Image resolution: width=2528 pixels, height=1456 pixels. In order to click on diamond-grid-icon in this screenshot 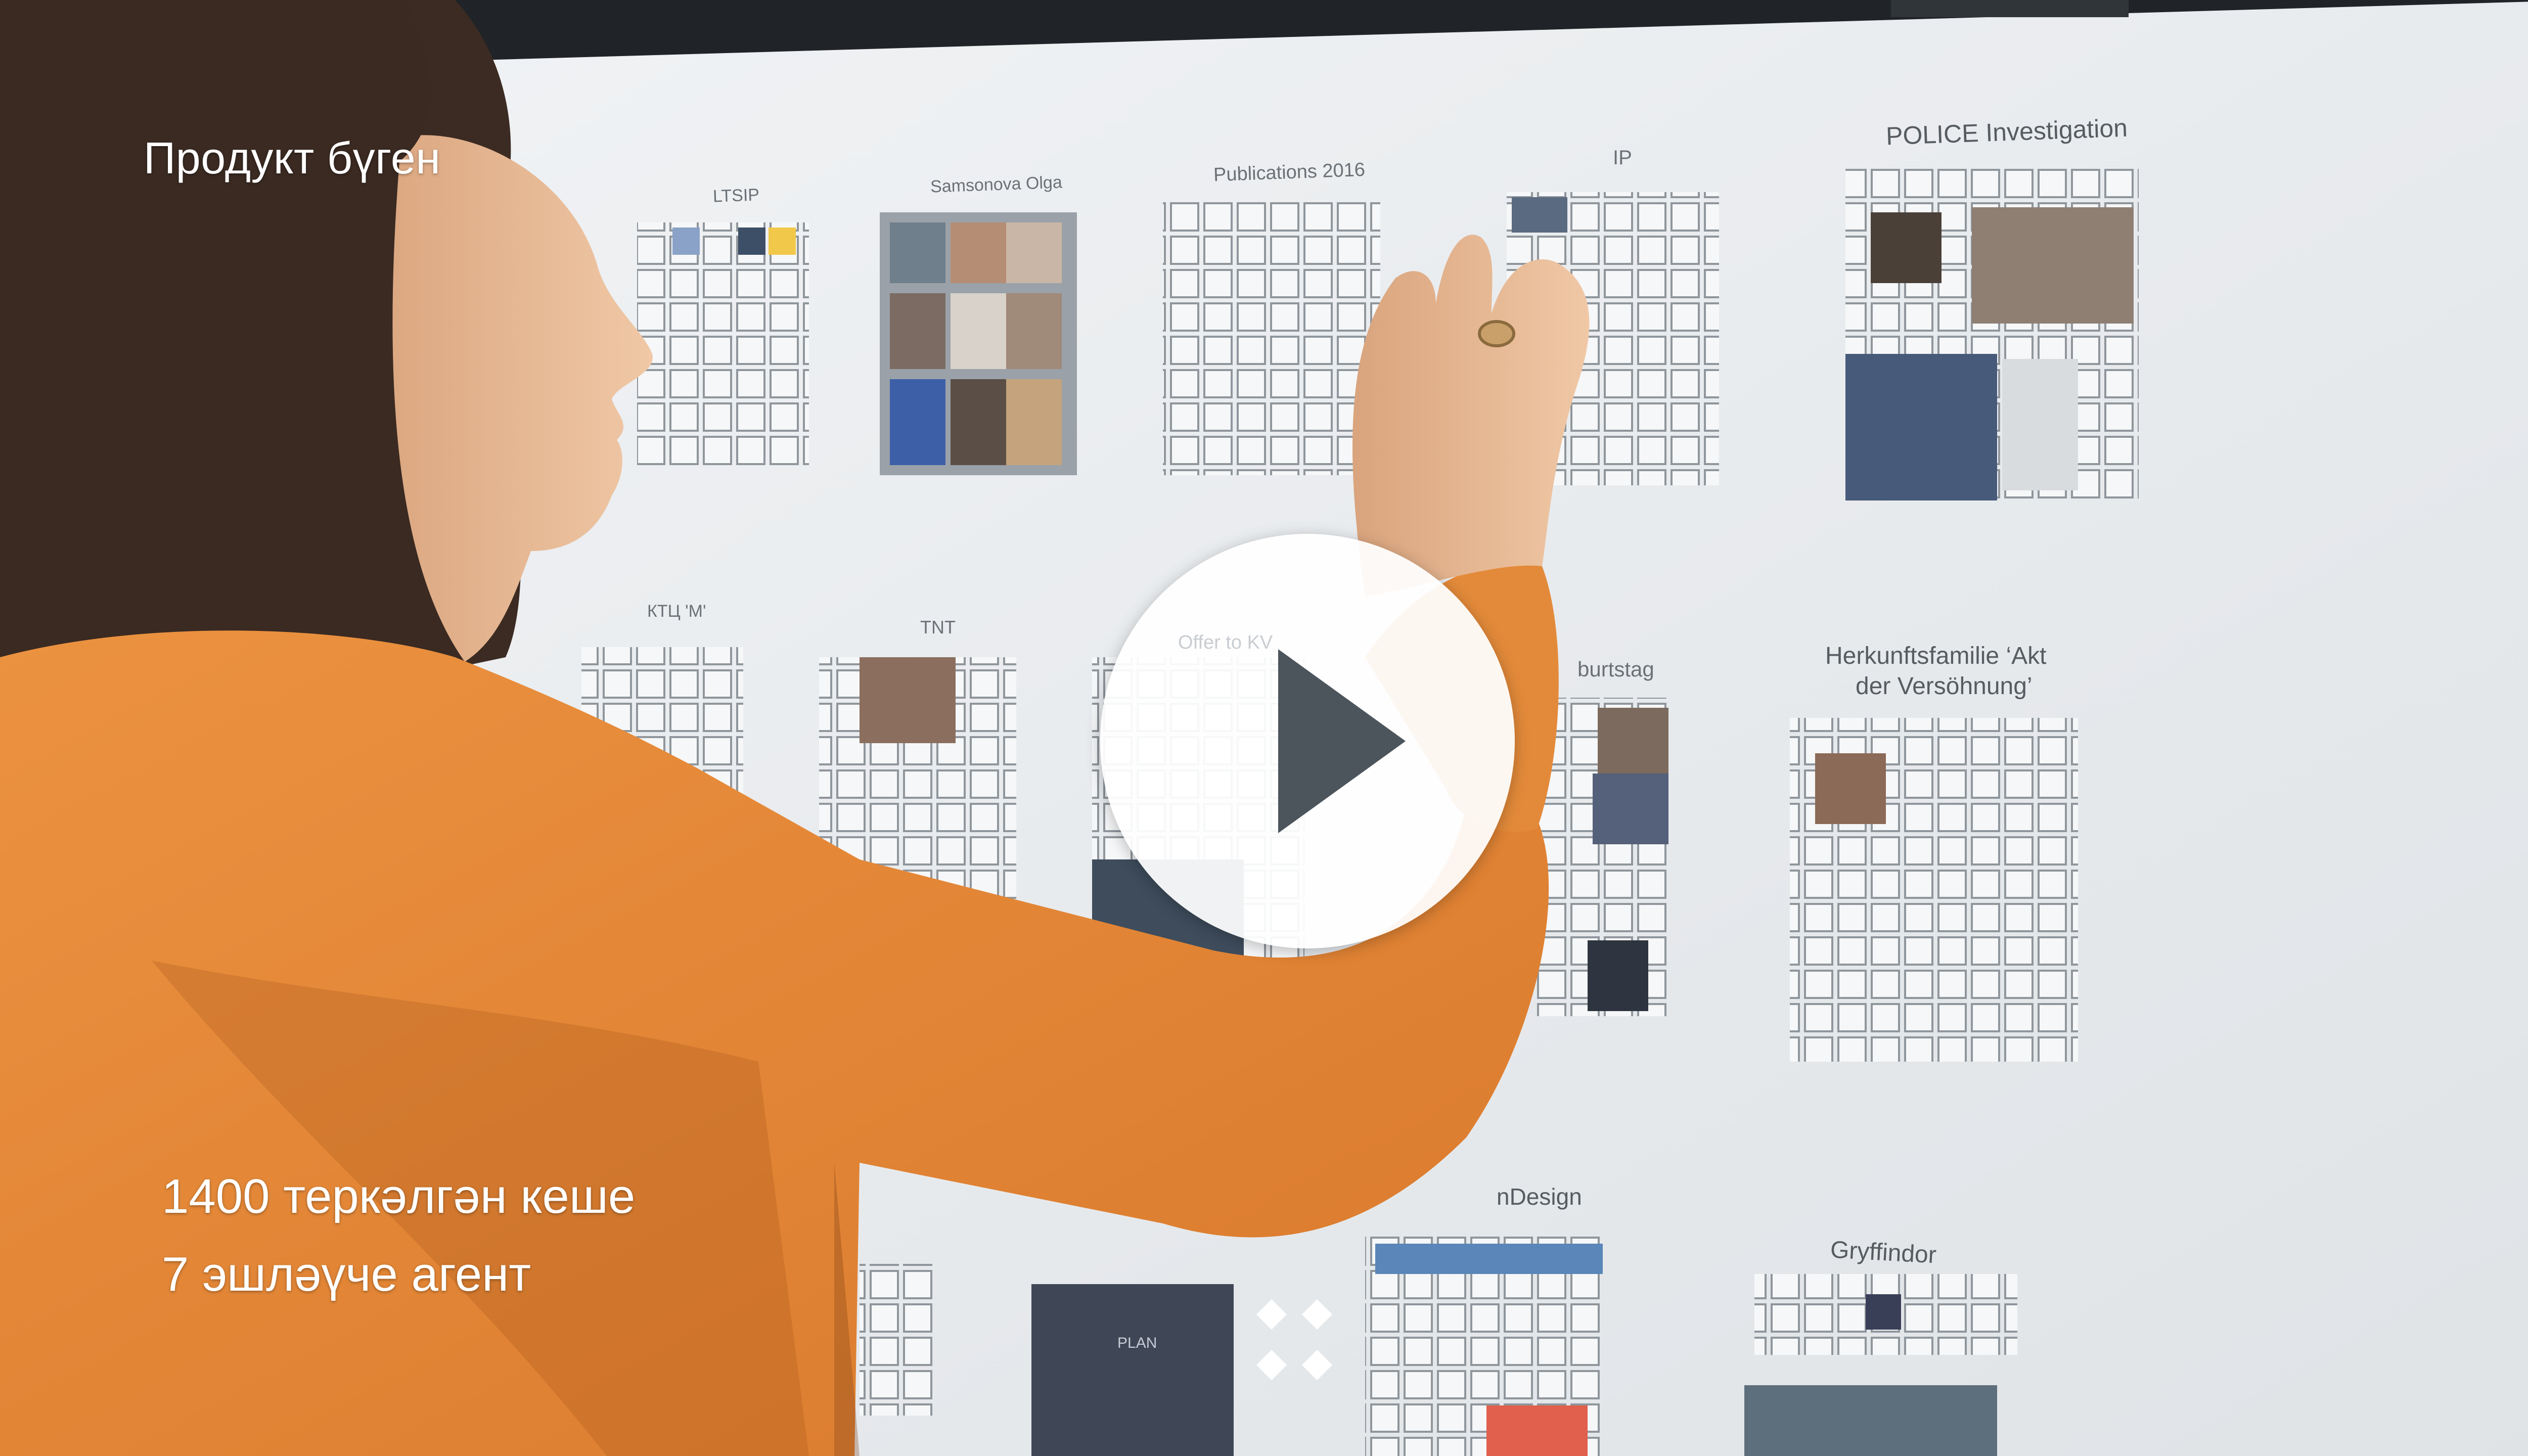, I will do `click(1294, 1339)`.